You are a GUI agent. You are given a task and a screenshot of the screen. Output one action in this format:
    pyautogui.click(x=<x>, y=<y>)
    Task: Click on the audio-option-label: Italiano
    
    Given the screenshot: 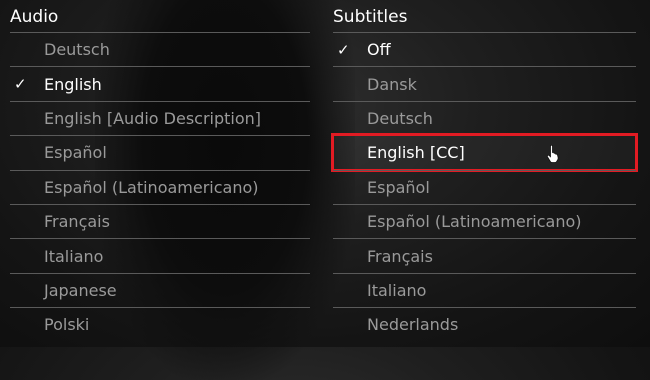 What is the action you would take?
    pyautogui.click(x=74, y=256)
    